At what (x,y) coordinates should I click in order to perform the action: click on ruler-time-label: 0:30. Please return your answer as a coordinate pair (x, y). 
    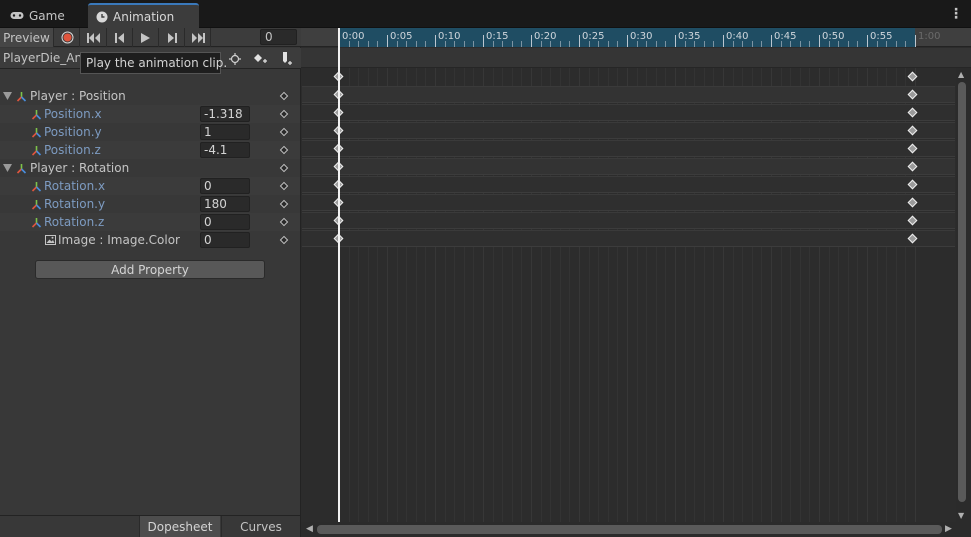
    Looking at the image, I should click on (641, 36).